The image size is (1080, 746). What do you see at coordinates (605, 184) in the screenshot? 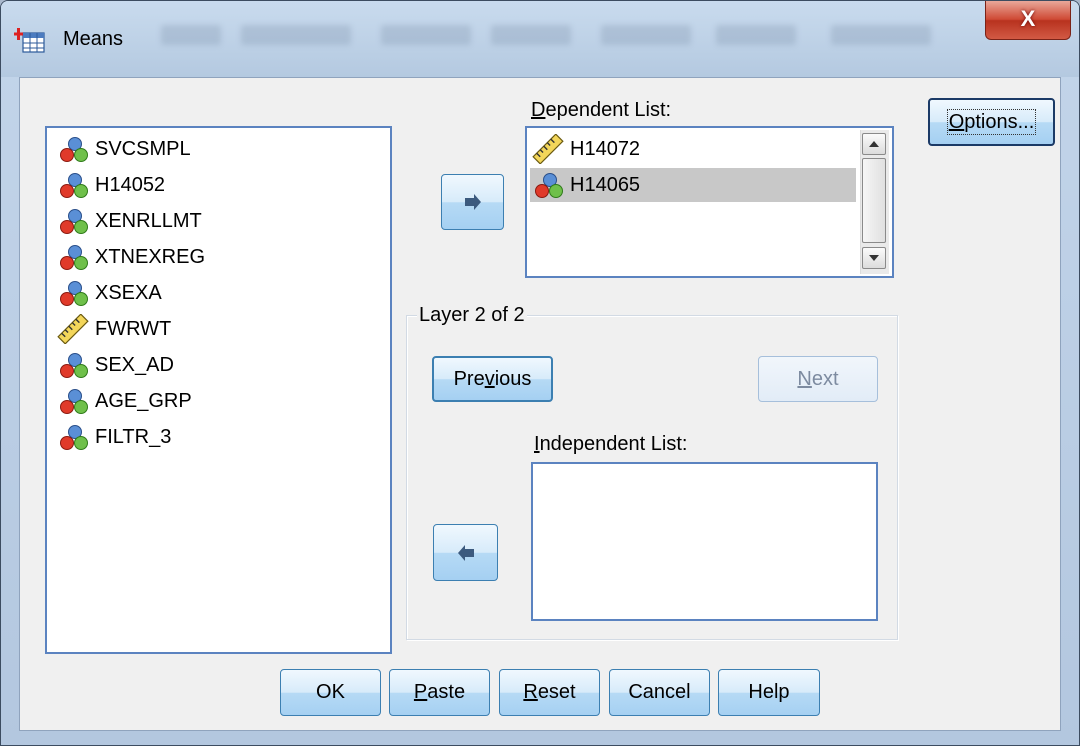
I see `list-item-label: H14065` at bounding box center [605, 184].